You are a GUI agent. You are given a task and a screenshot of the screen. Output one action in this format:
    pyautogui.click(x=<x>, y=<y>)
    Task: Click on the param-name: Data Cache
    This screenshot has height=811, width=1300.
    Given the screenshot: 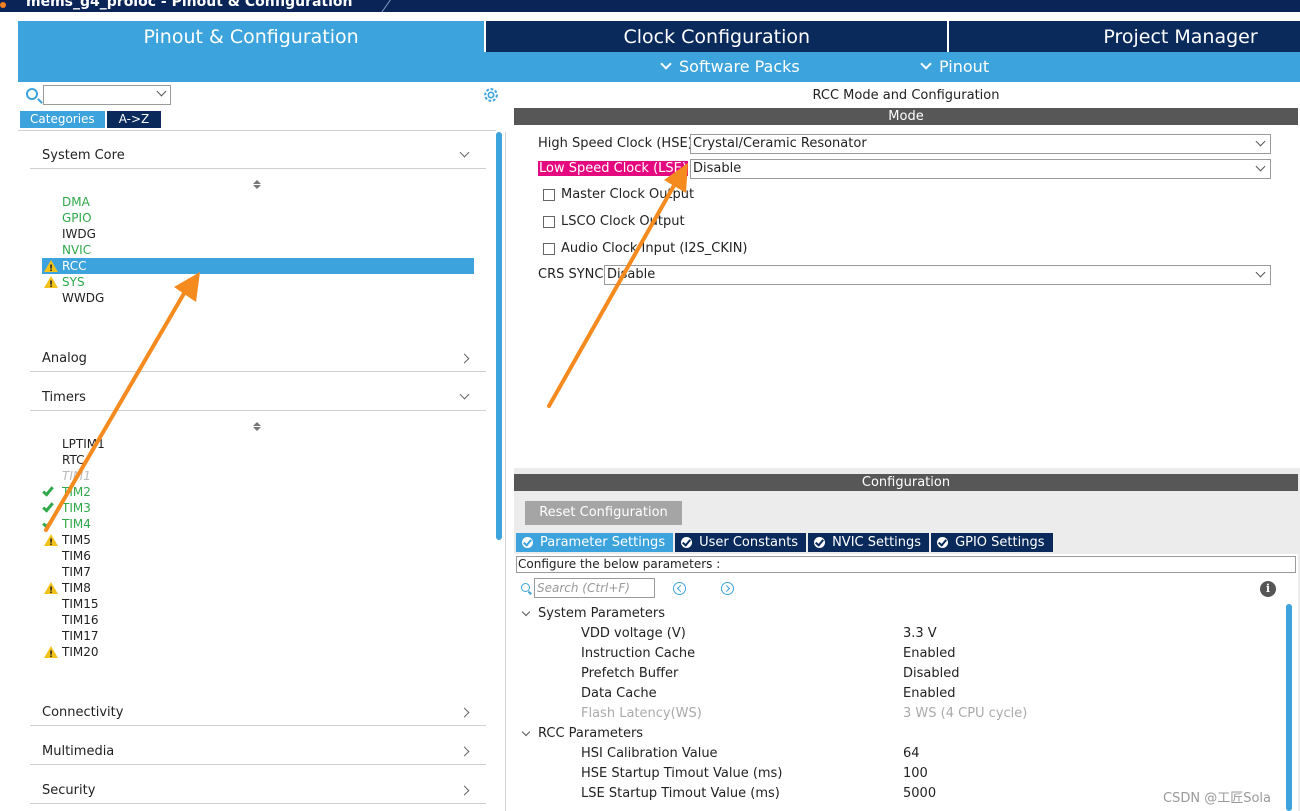 What is the action you would take?
    pyautogui.click(x=619, y=693)
    